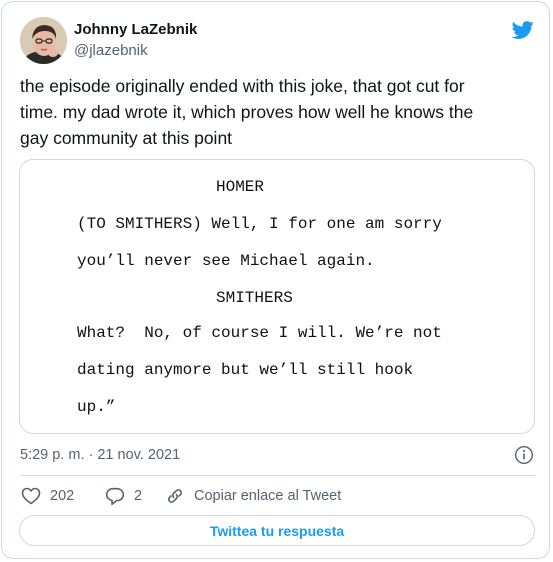 Image resolution: width=553 pixels, height=562 pixels. I want to click on like-count: 202, so click(62, 496).